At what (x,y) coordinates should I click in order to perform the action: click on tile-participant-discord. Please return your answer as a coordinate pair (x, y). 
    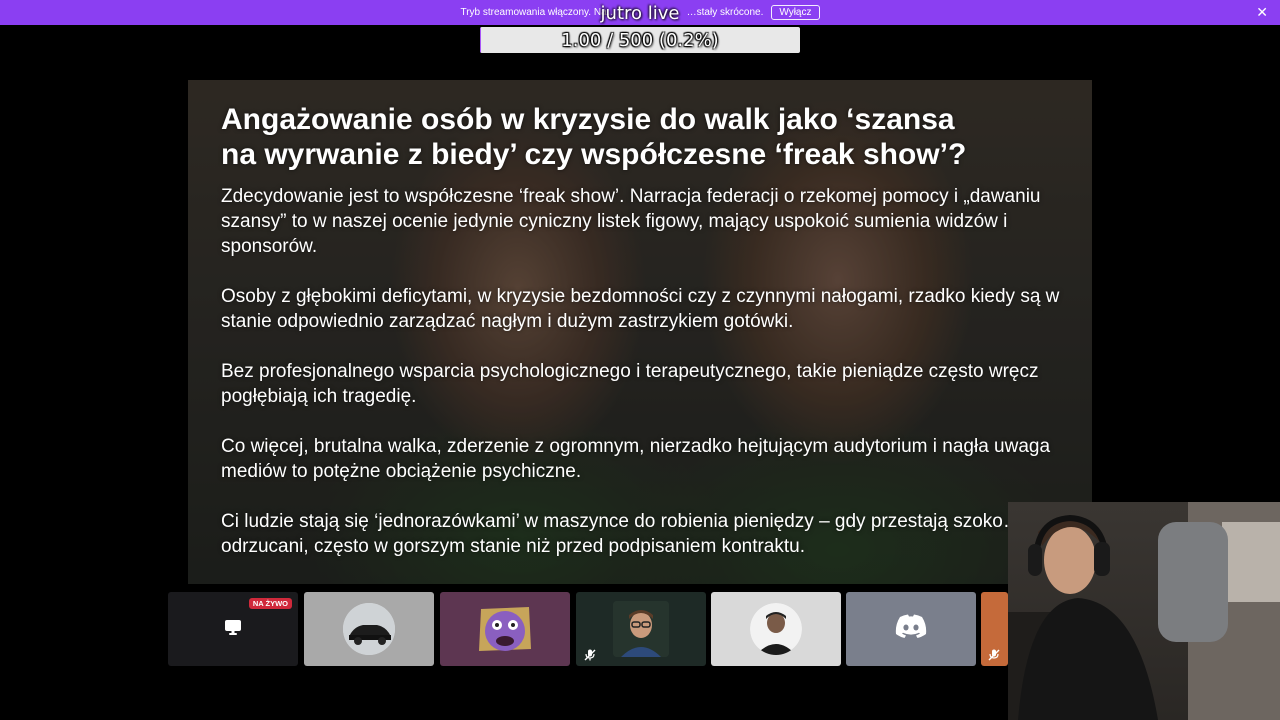
    Looking at the image, I should click on (911, 629).